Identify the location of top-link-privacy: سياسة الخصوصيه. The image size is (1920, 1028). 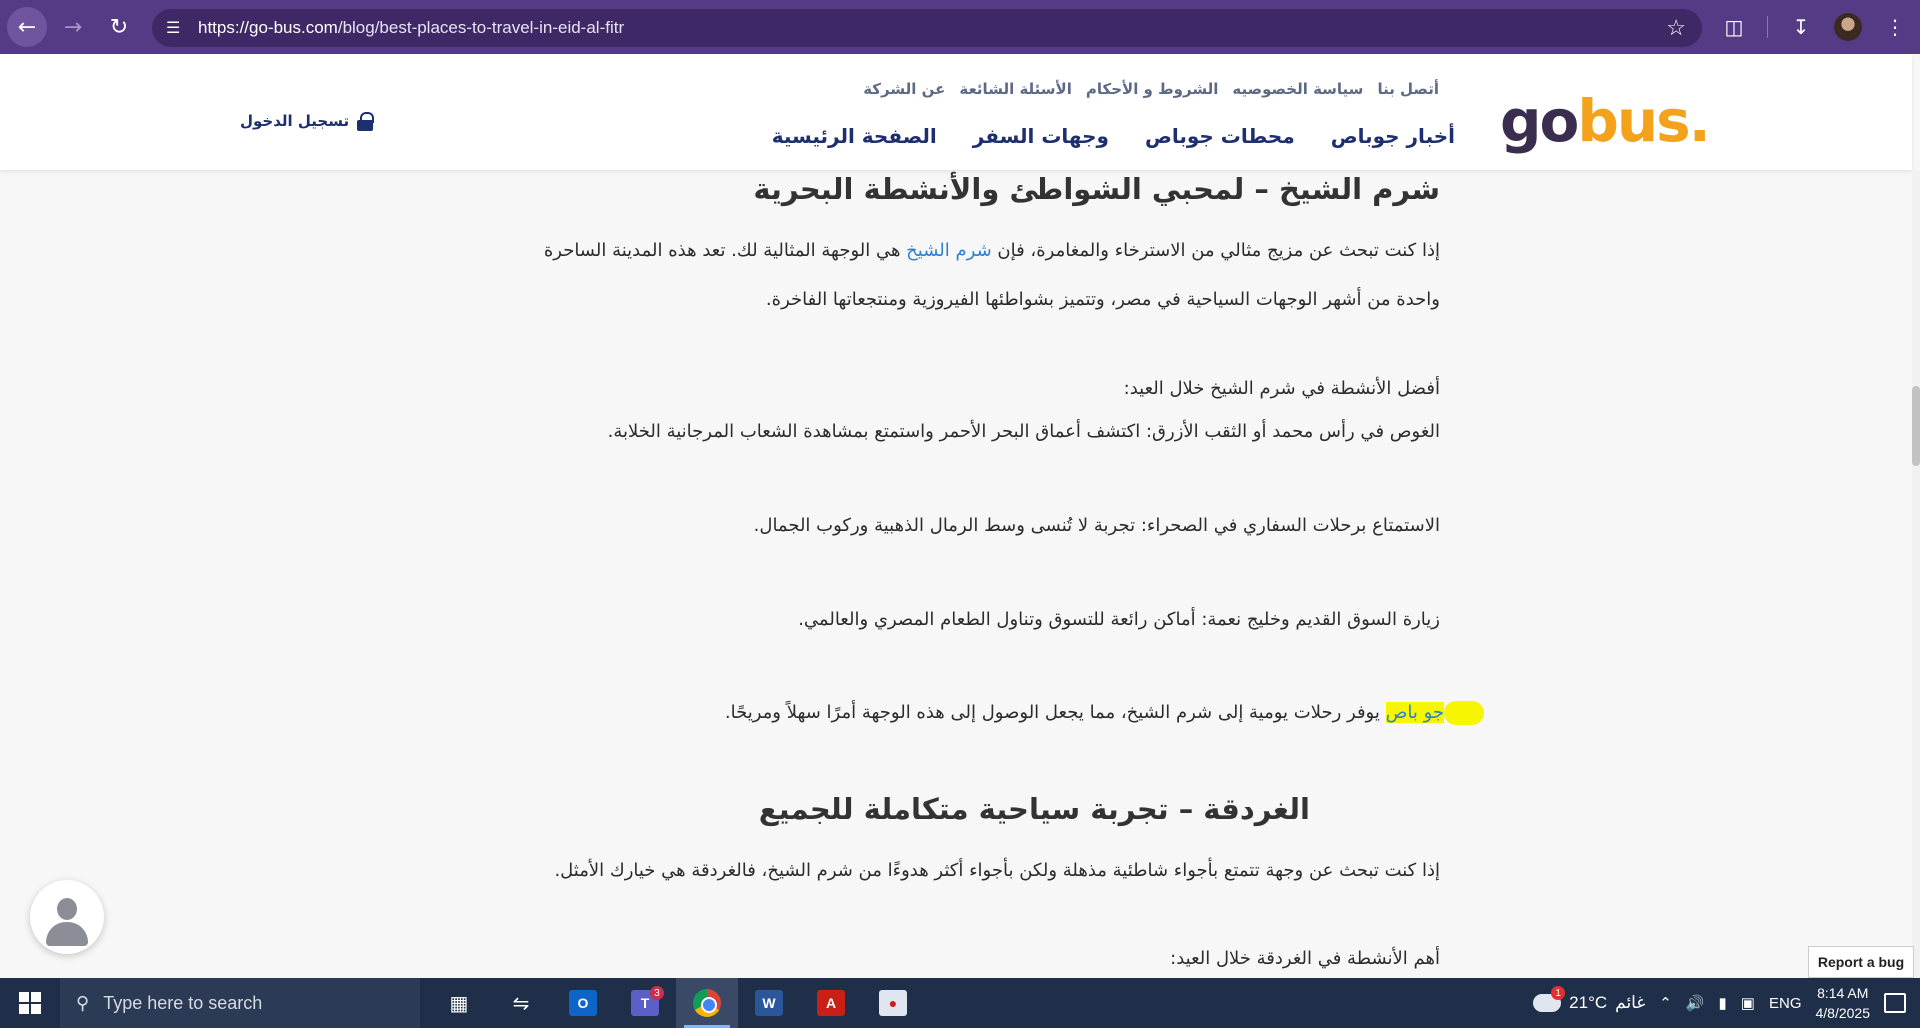
(1297, 89).